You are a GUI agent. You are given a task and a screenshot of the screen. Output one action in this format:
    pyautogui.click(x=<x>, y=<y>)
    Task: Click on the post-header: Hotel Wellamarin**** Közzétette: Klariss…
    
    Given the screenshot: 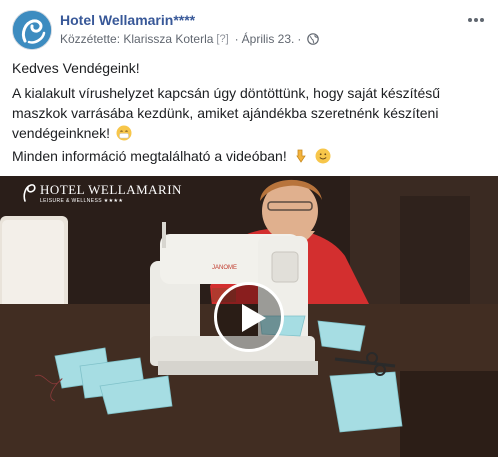 What is the action you would take?
    pyautogui.click(x=249, y=27)
    